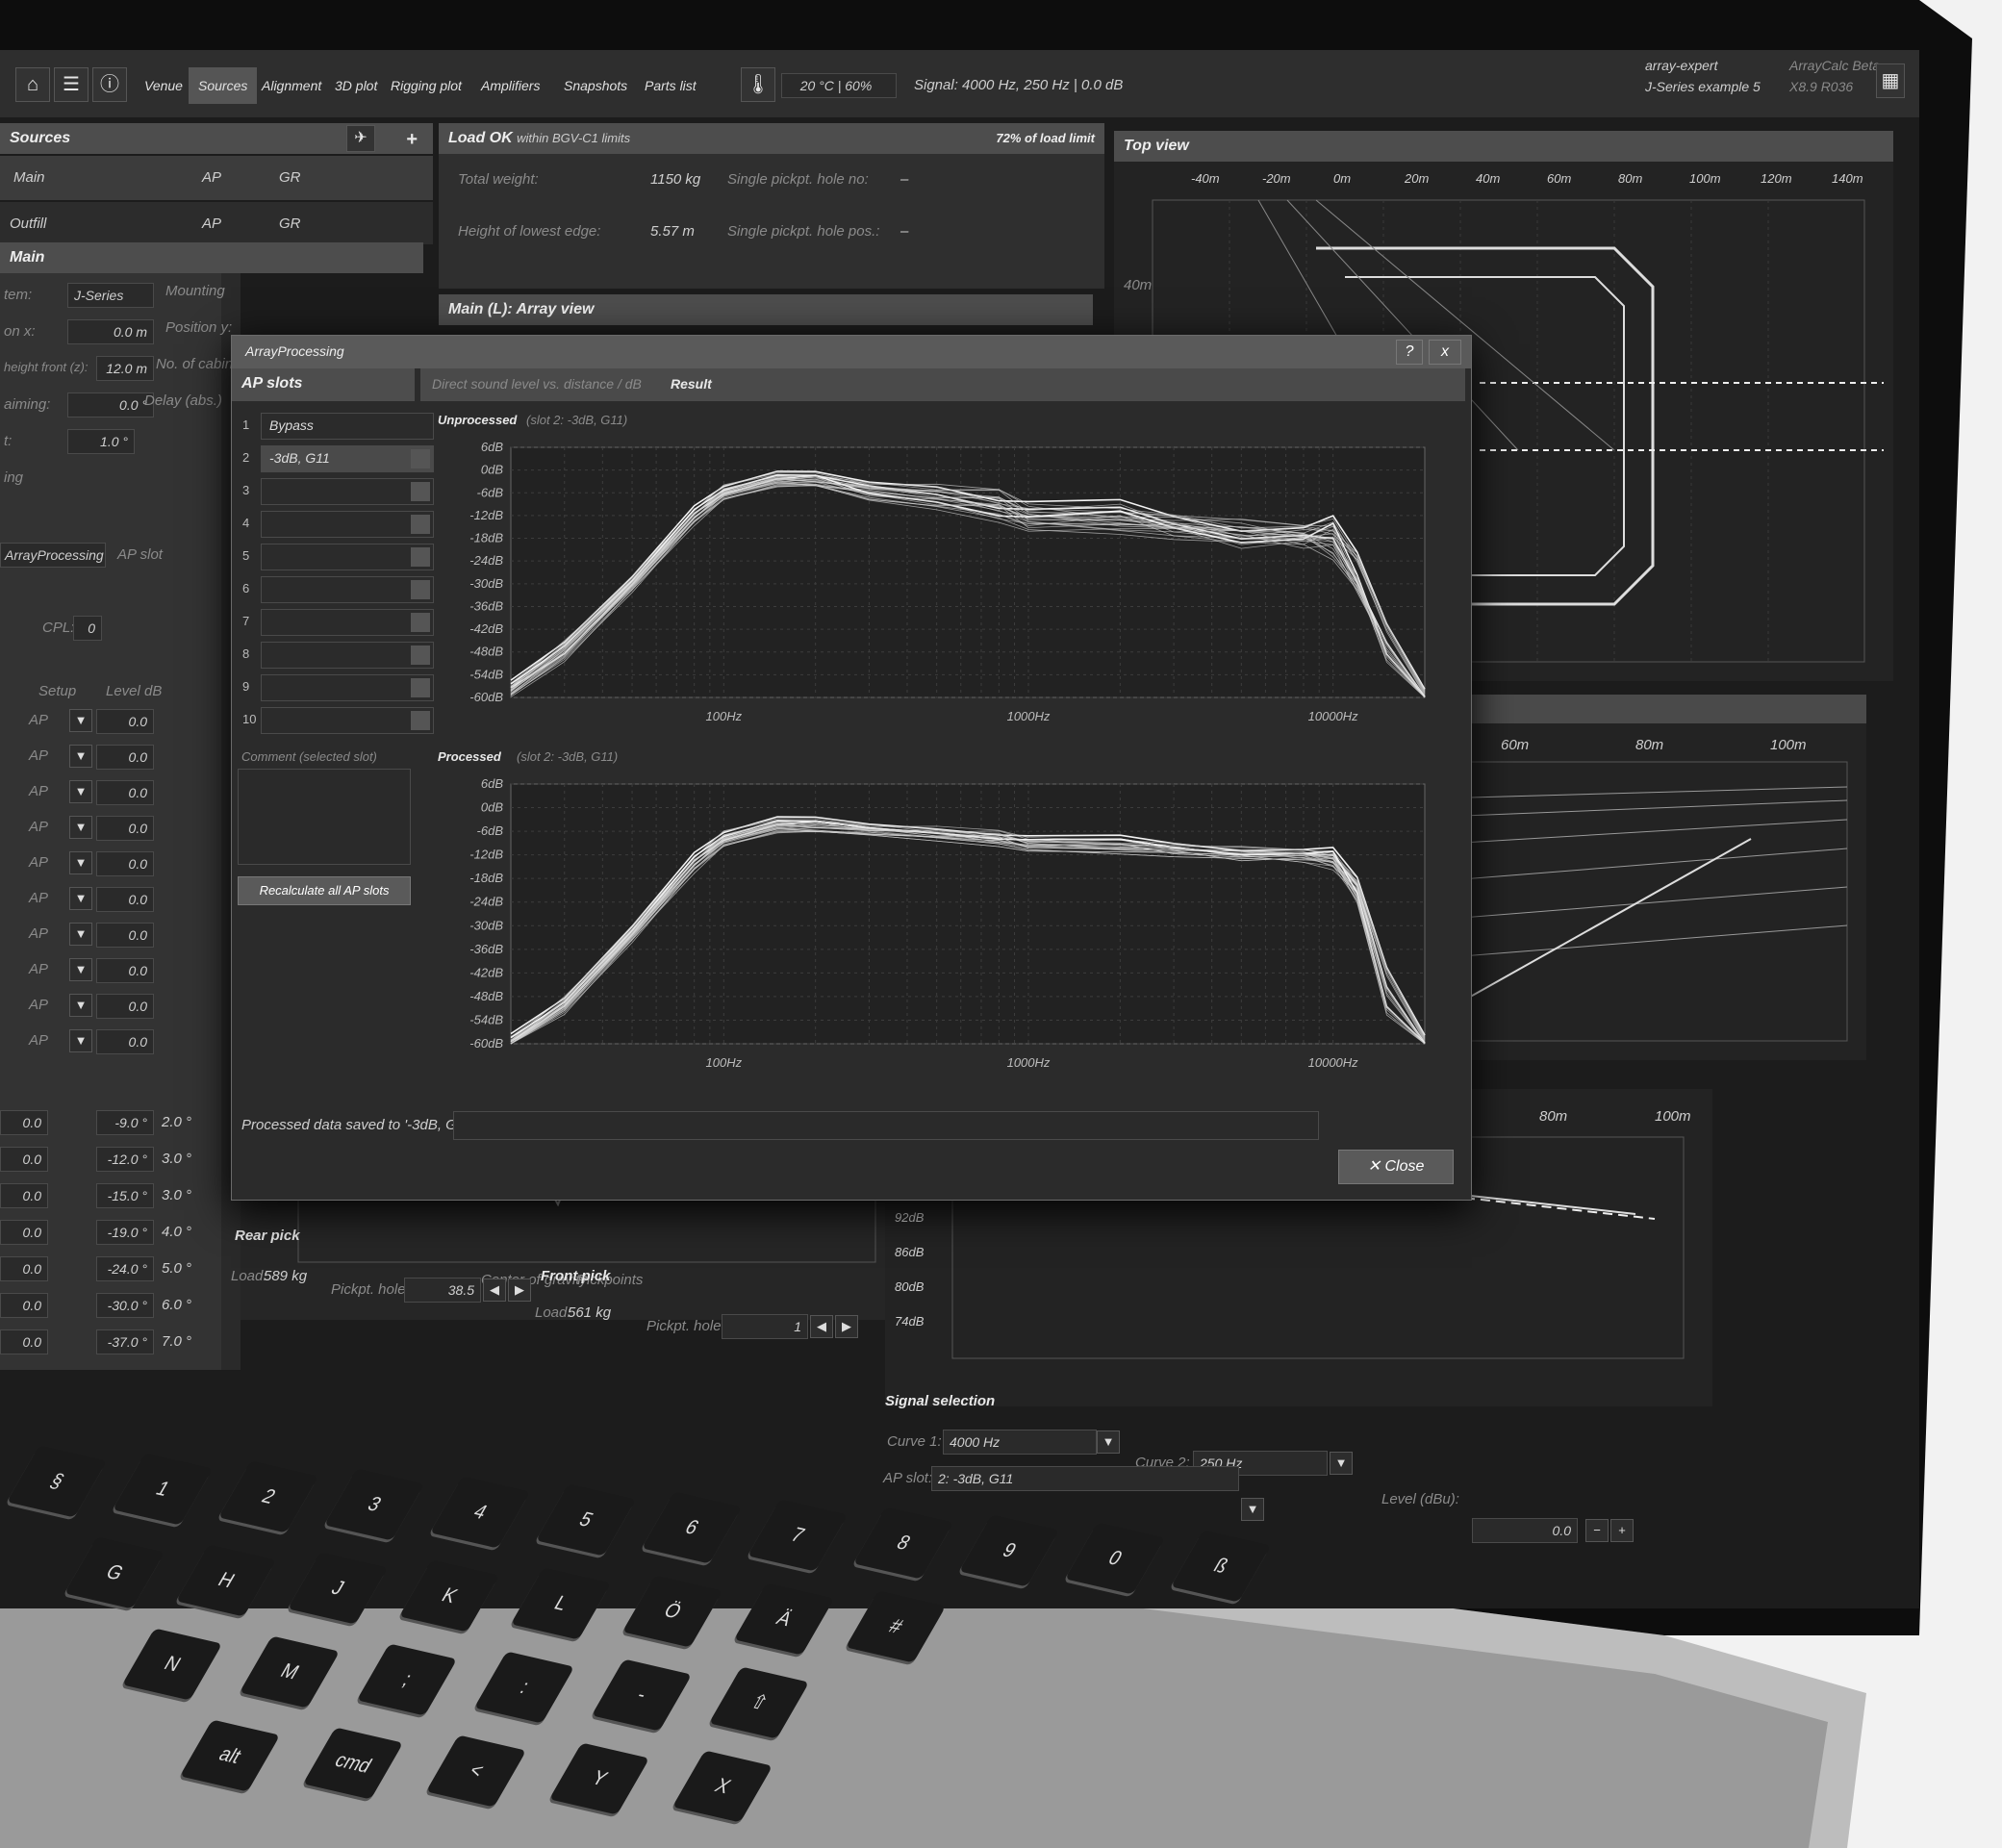 This screenshot has width=2002, height=1848. What do you see at coordinates (291, 85) in the screenshot?
I see `tab-alignment: Alignment` at bounding box center [291, 85].